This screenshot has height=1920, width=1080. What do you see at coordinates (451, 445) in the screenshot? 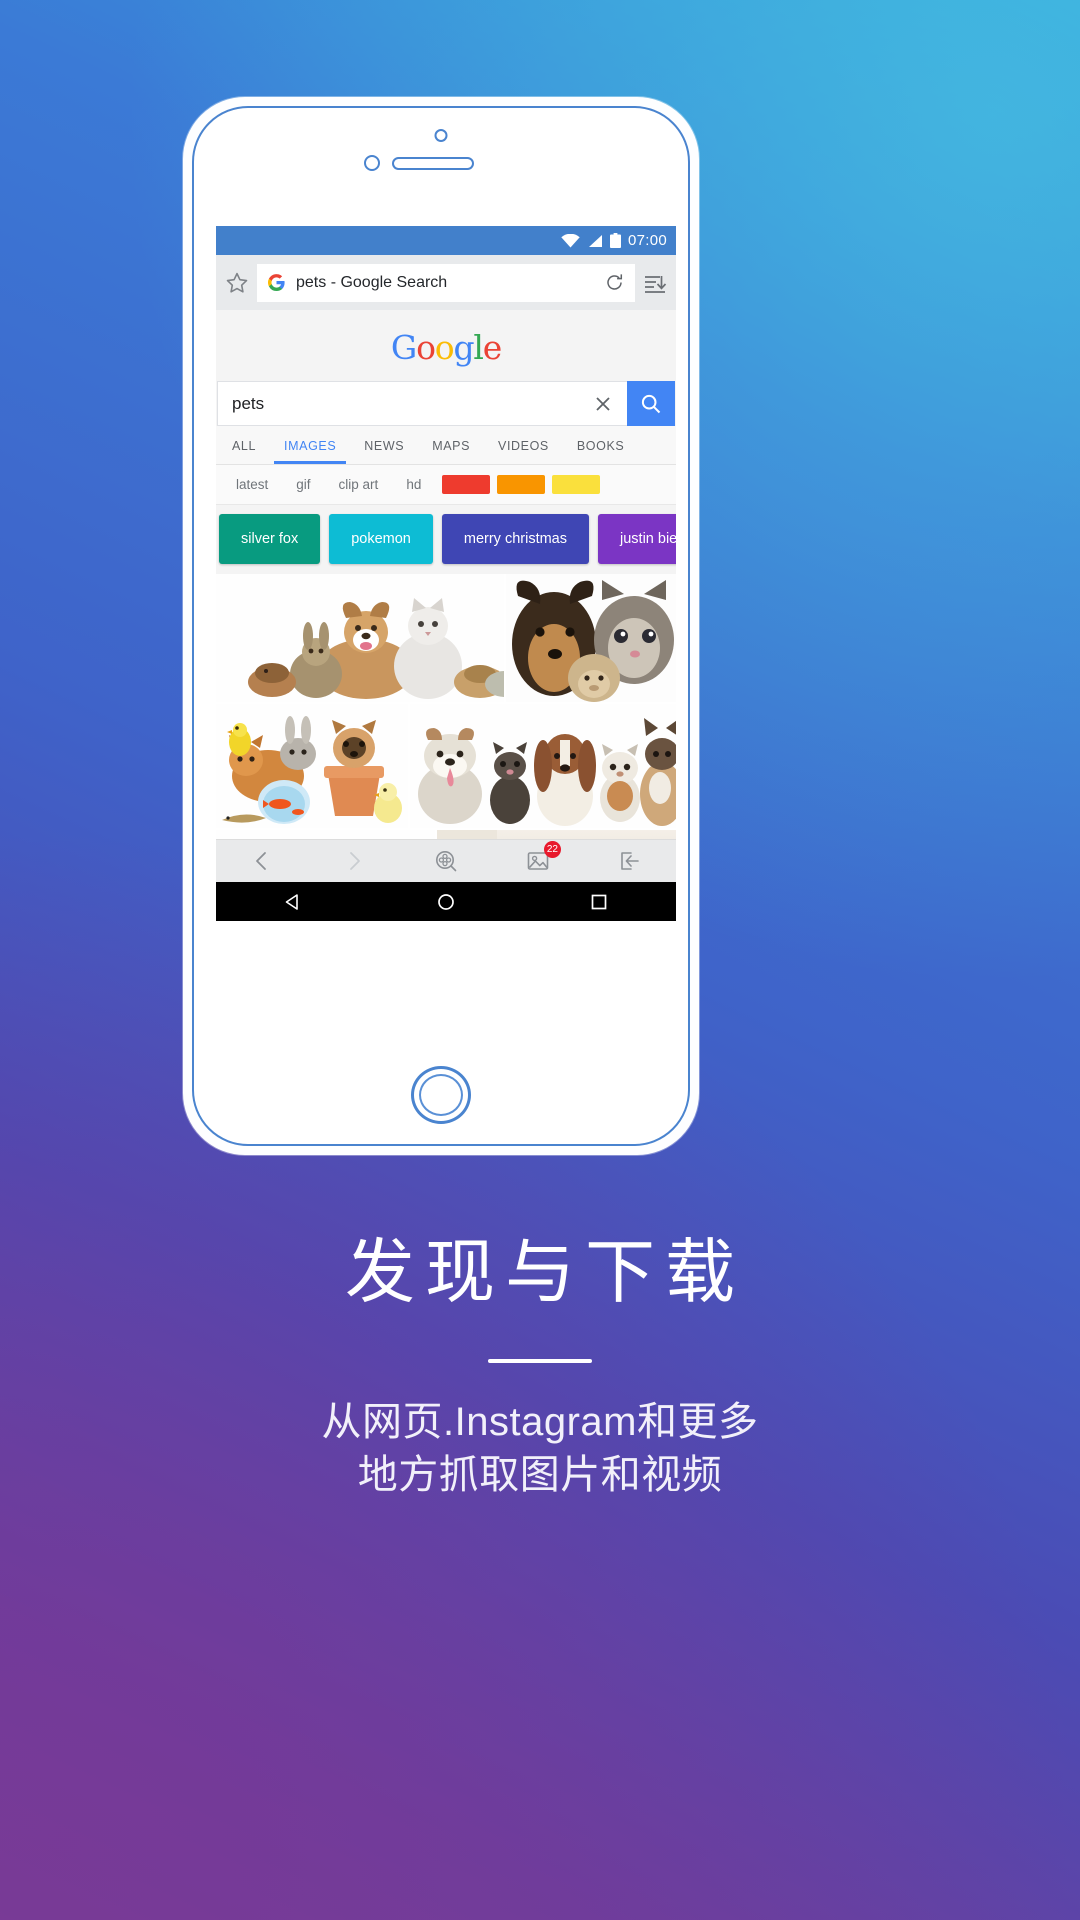
I see `tab-maps: MAPS` at bounding box center [451, 445].